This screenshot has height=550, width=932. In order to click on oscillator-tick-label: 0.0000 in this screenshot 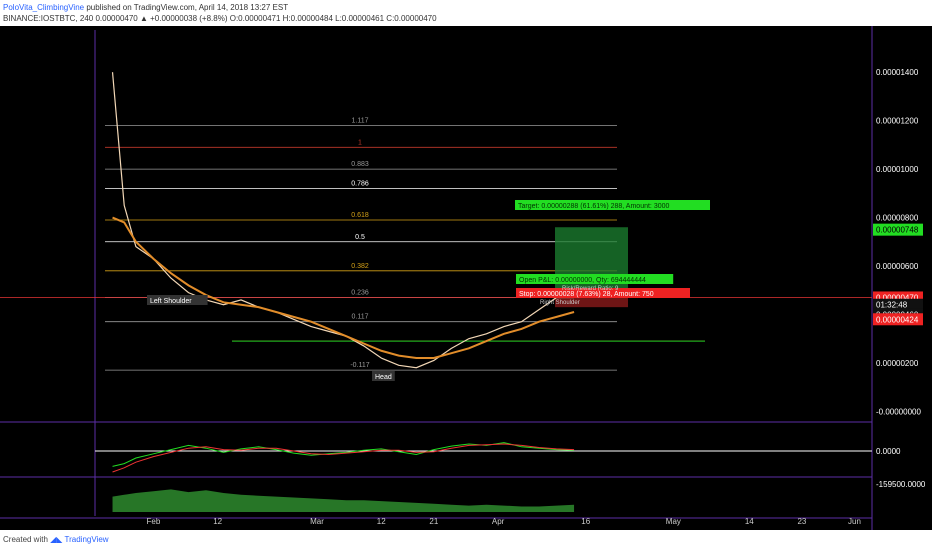, I will do `click(888, 451)`.